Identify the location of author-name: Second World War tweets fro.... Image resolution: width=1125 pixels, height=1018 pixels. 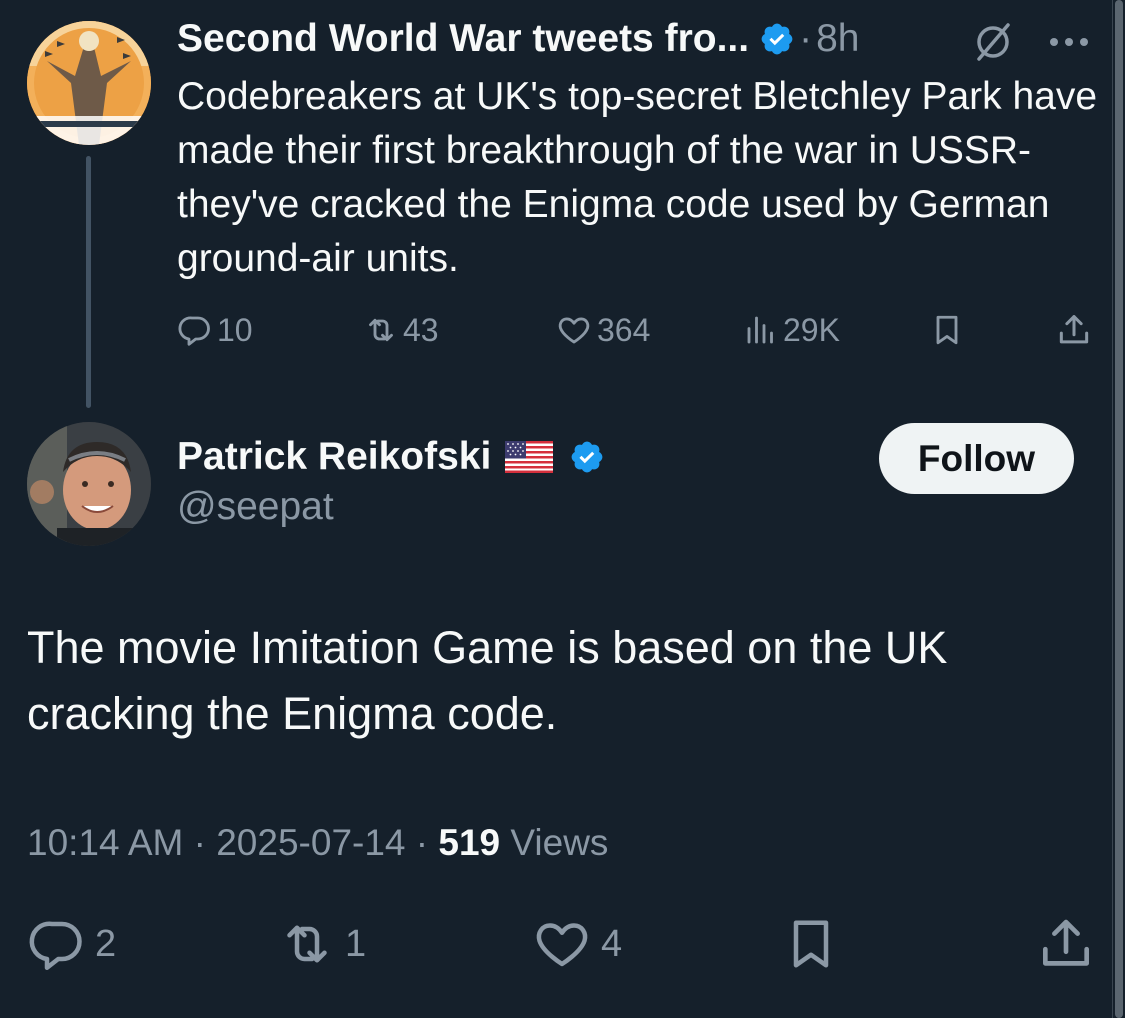
(463, 39).